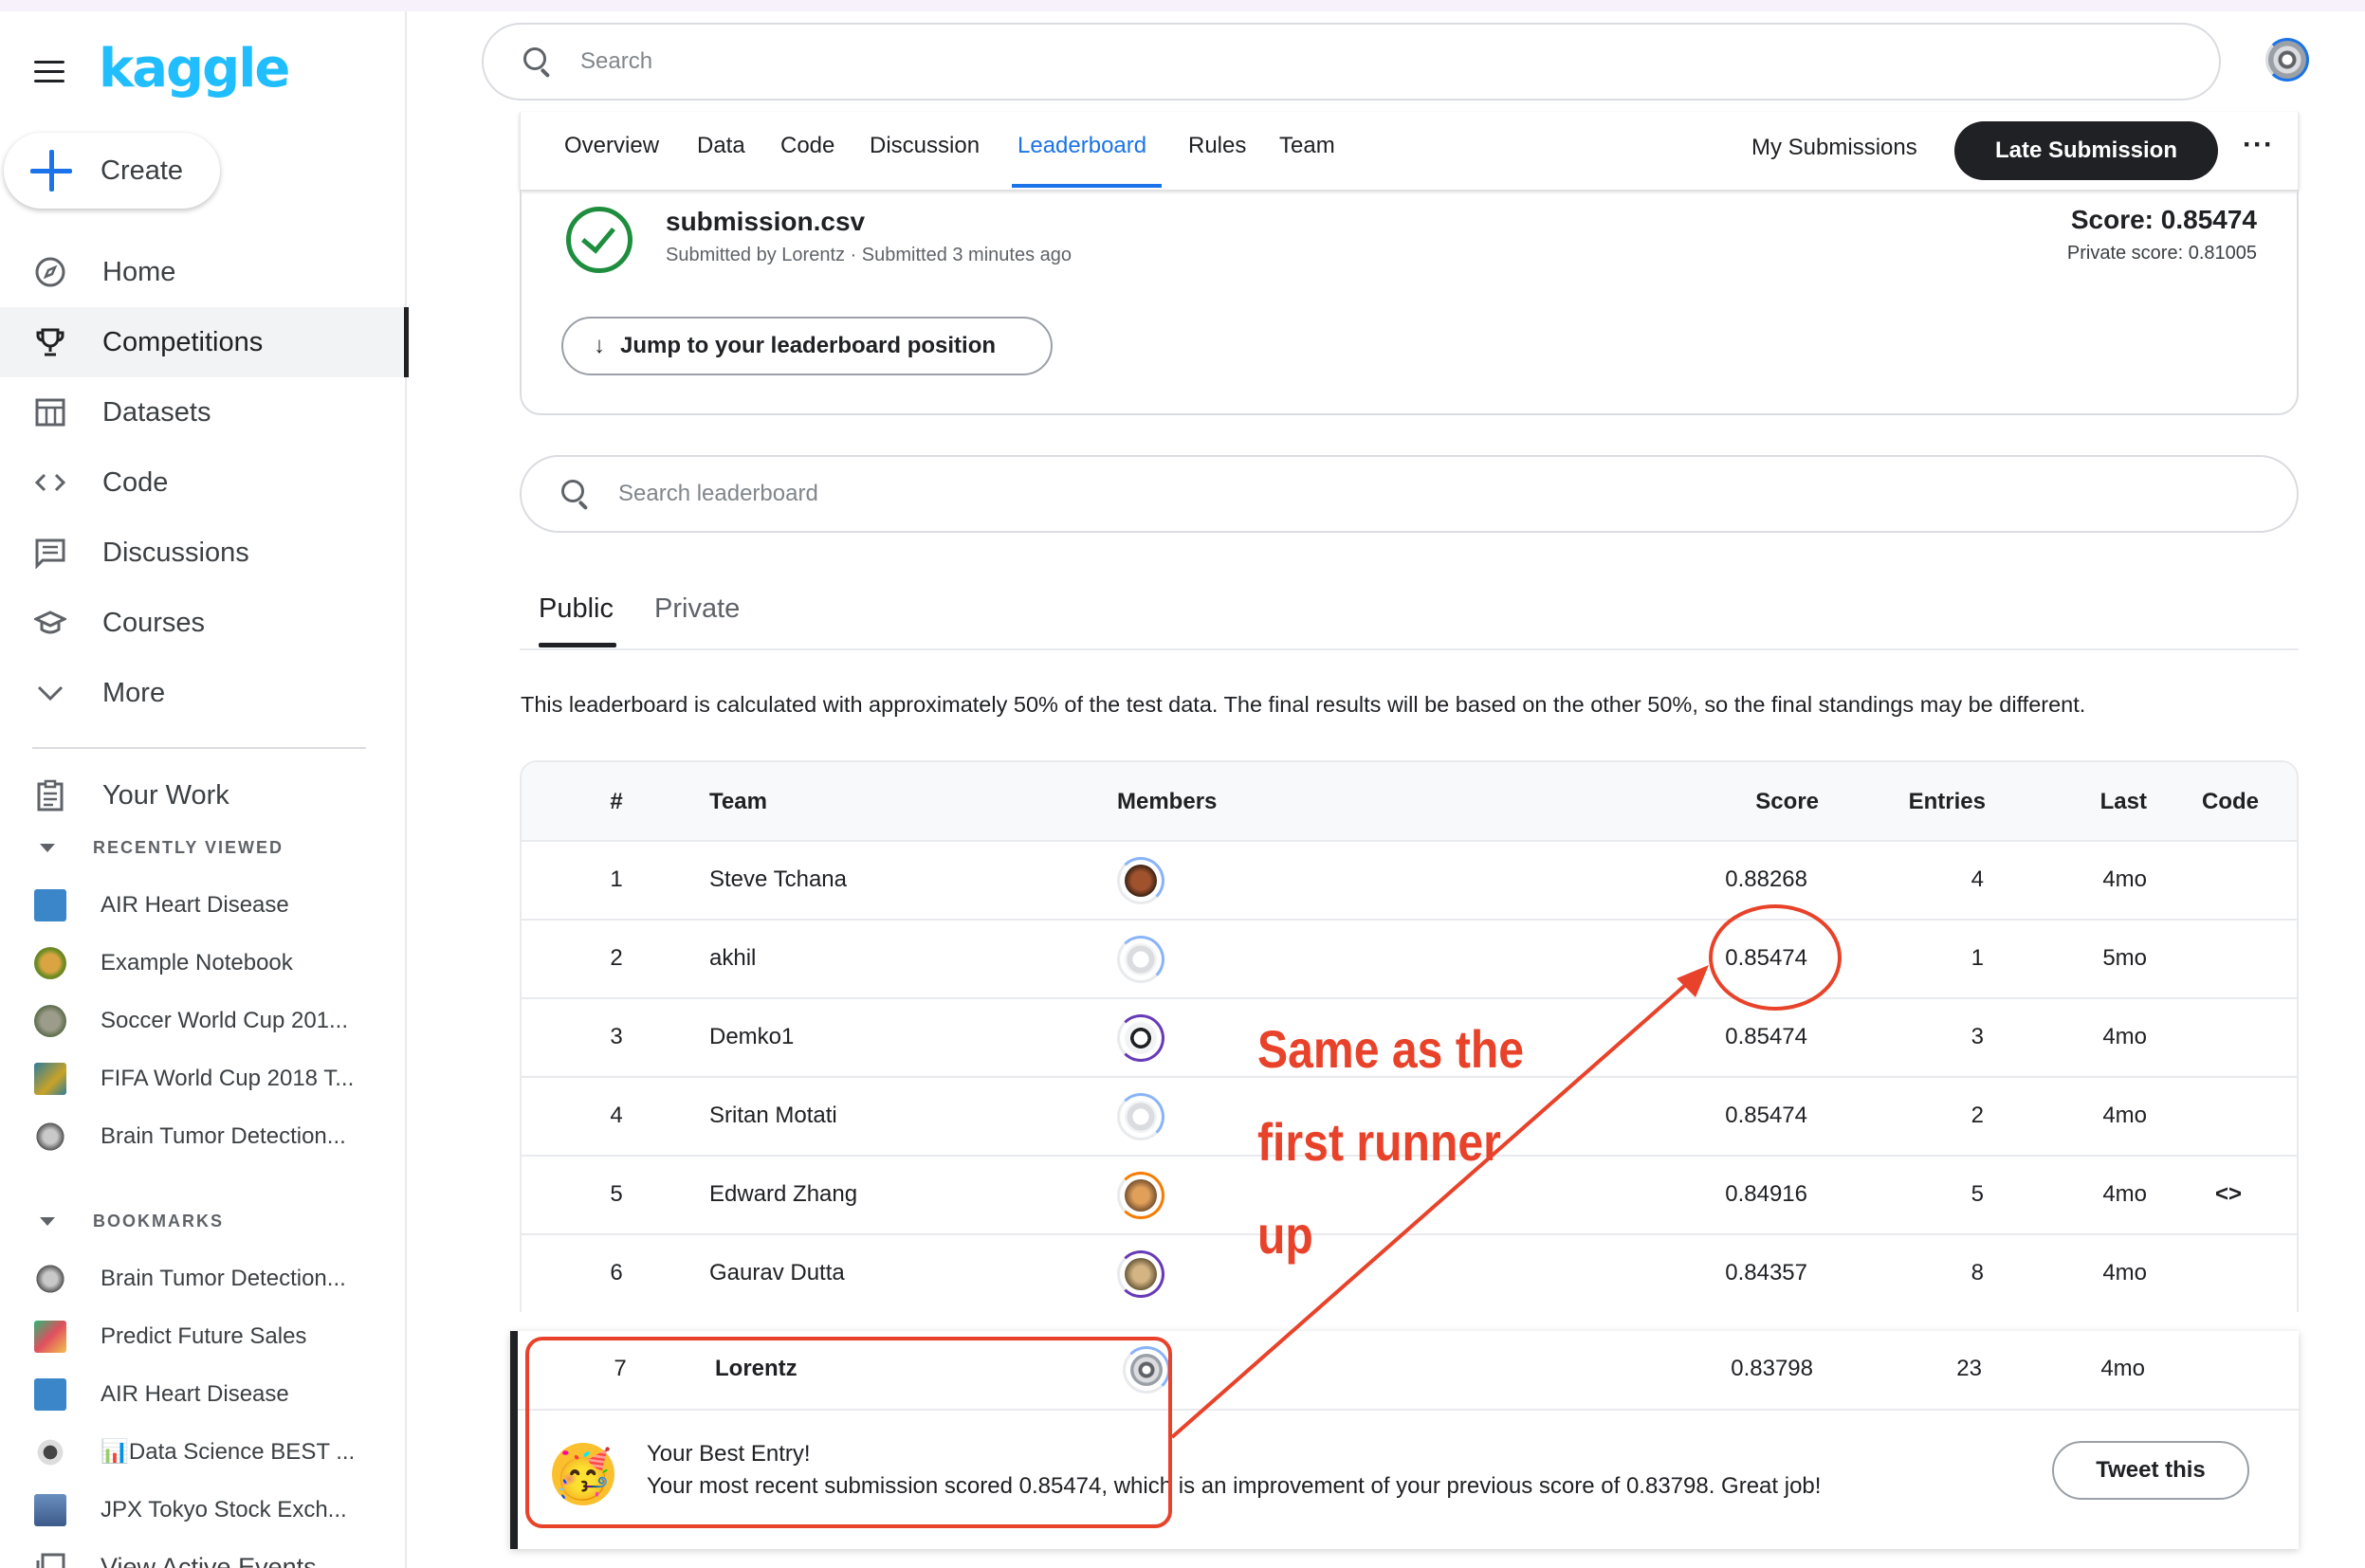 The width and height of the screenshot is (2365, 1568). What do you see at coordinates (202, 963) in the screenshot?
I see `recent-item: Example Notebook` at bounding box center [202, 963].